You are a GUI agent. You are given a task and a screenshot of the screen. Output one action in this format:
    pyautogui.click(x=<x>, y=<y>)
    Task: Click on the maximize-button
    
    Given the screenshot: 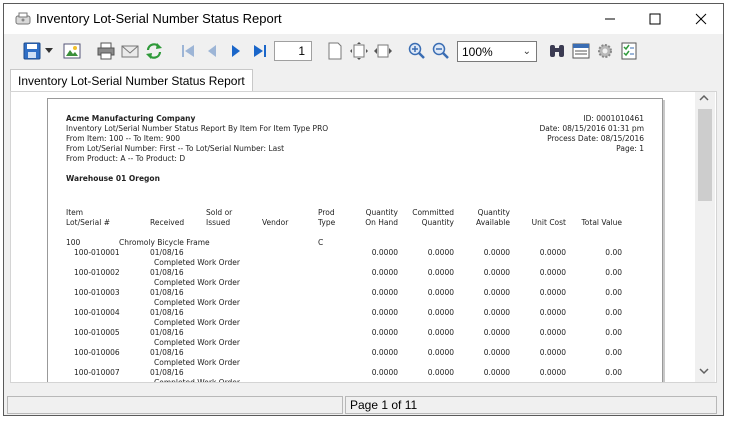 What is the action you would take?
    pyautogui.click(x=655, y=19)
    